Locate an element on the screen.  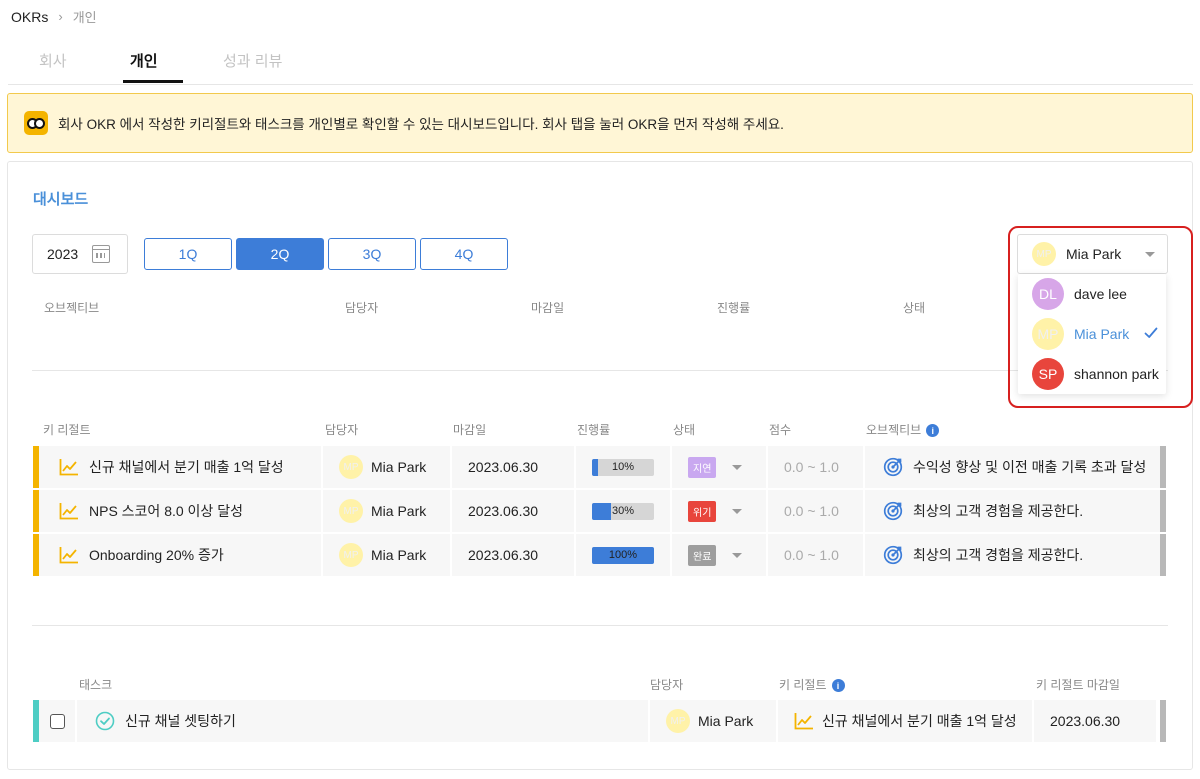
member-option-mia-park: MP Mia Park is located at coordinates (1080, 334).